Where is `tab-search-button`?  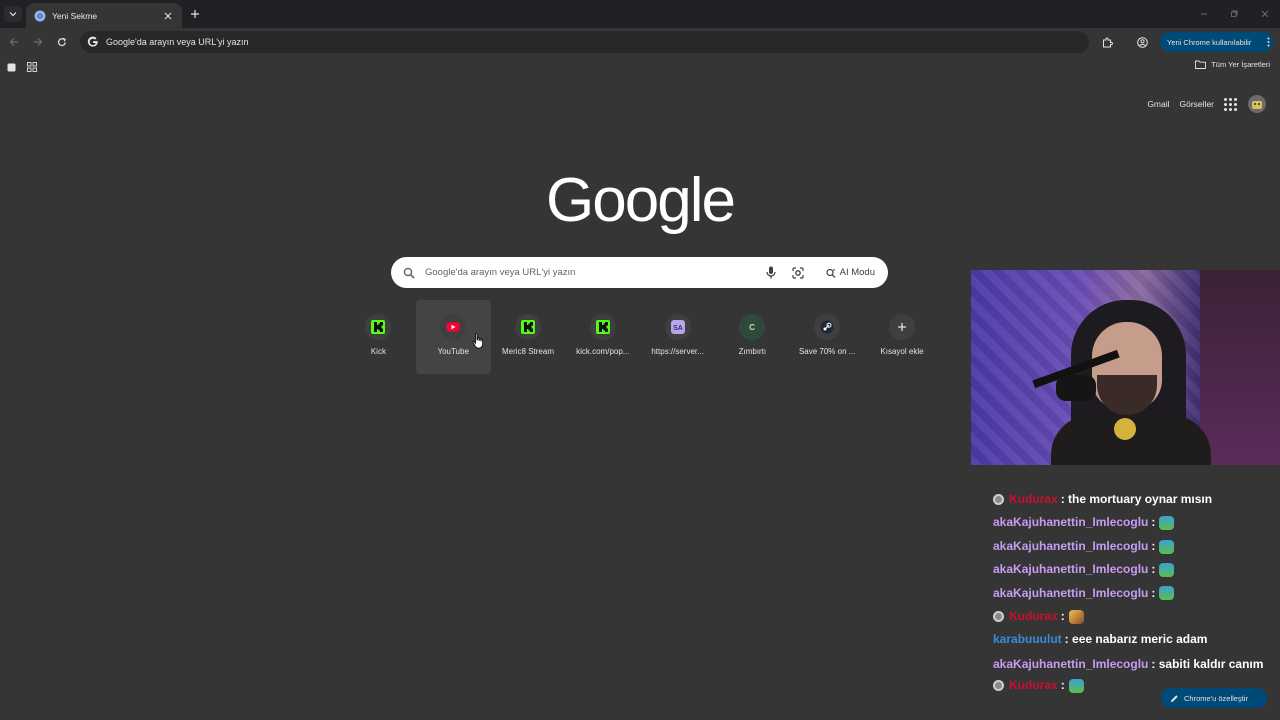
tab-search-button is located at coordinates (13, 14).